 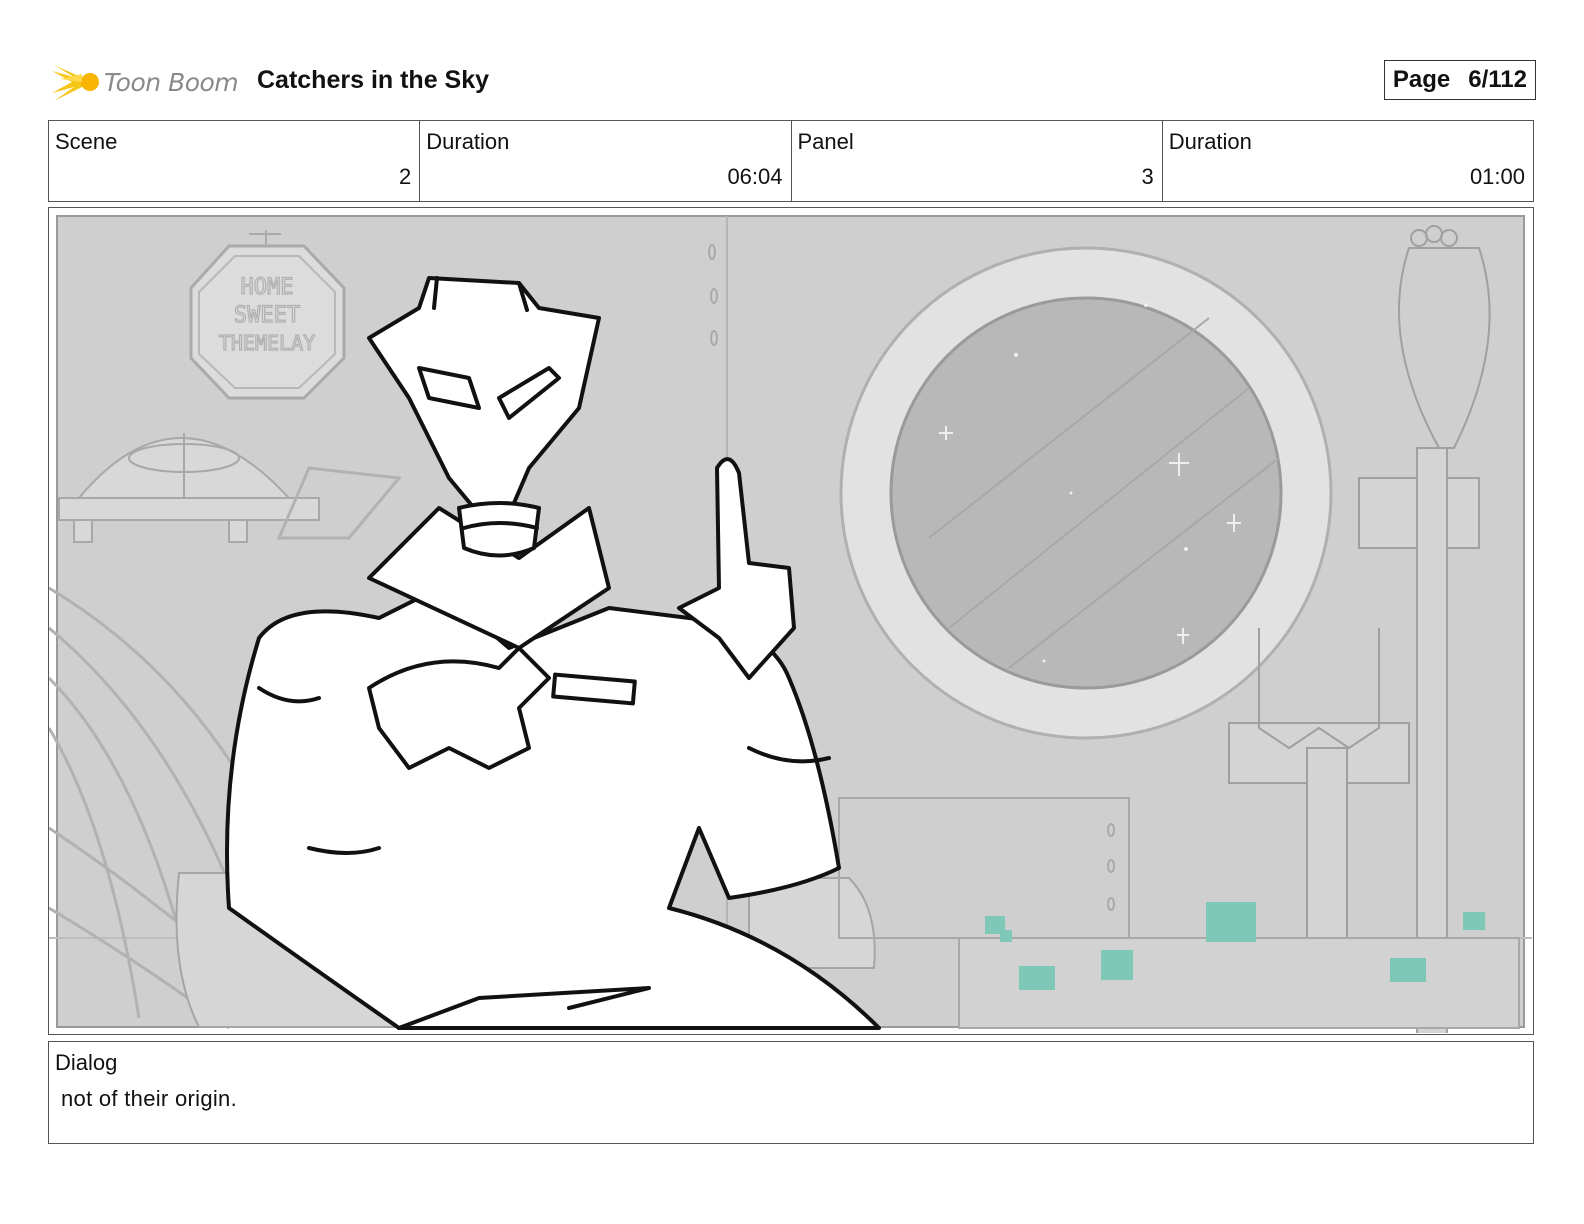 What do you see at coordinates (75, 83) in the screenshot?
I see `starburst-icon` at bounding box center [75, 83].